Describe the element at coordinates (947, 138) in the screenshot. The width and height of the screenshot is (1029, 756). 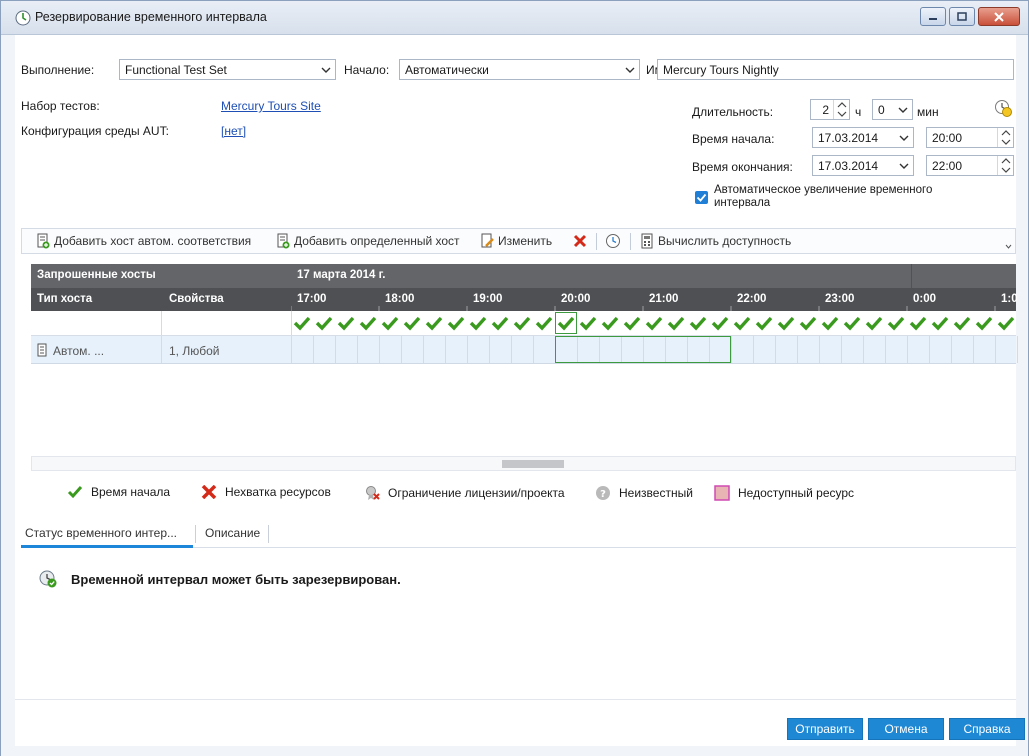
I see `start-time-value: 20:00` at that location.